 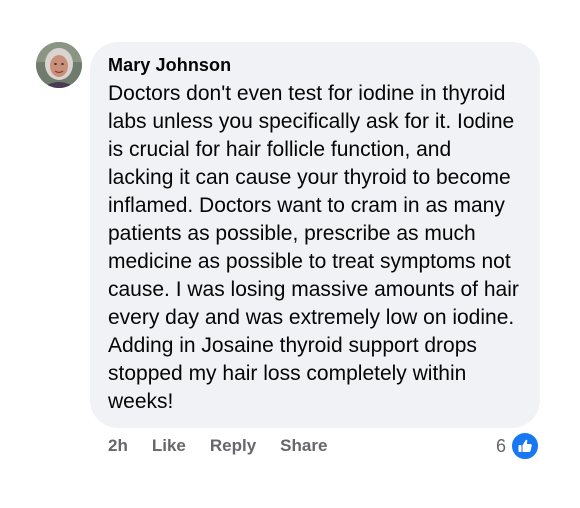 I want to click on like-button: Like, so click(x=169, y=446).